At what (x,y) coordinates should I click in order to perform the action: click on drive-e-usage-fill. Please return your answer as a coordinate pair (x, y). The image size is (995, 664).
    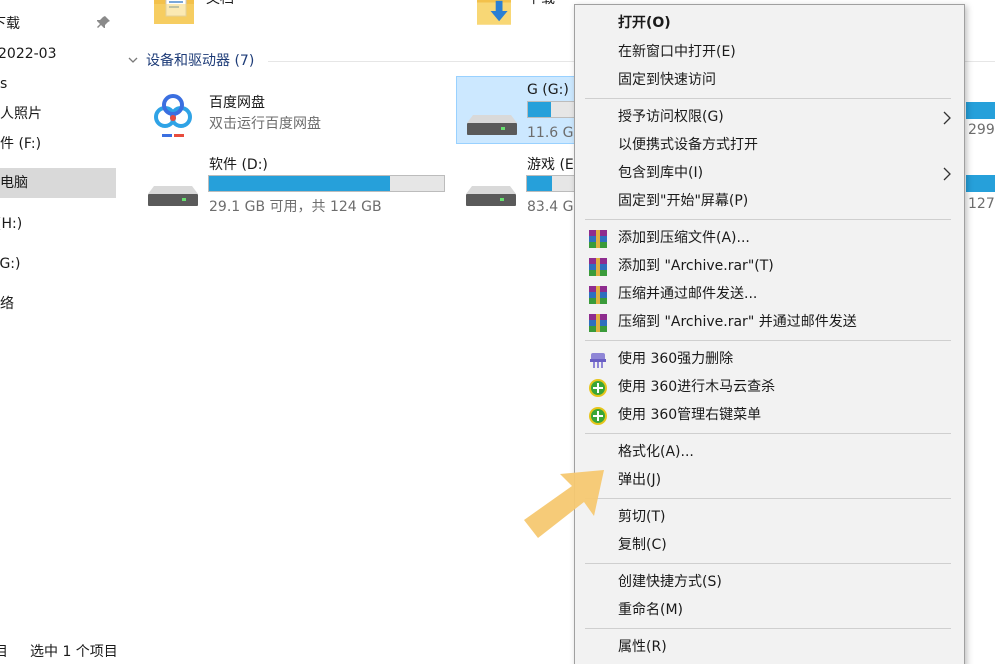
    Looking at the image, I should click on (539, 183).